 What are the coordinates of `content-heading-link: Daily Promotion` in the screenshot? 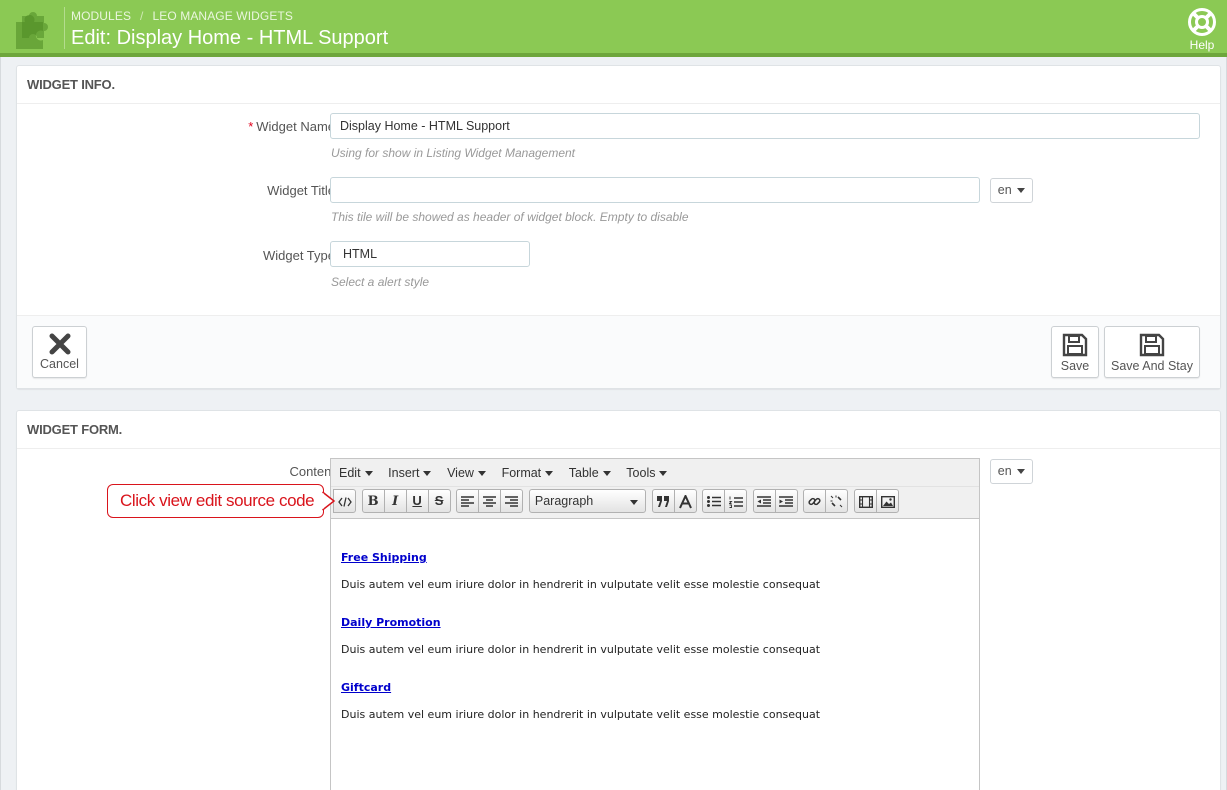 It's located at (655, 622).